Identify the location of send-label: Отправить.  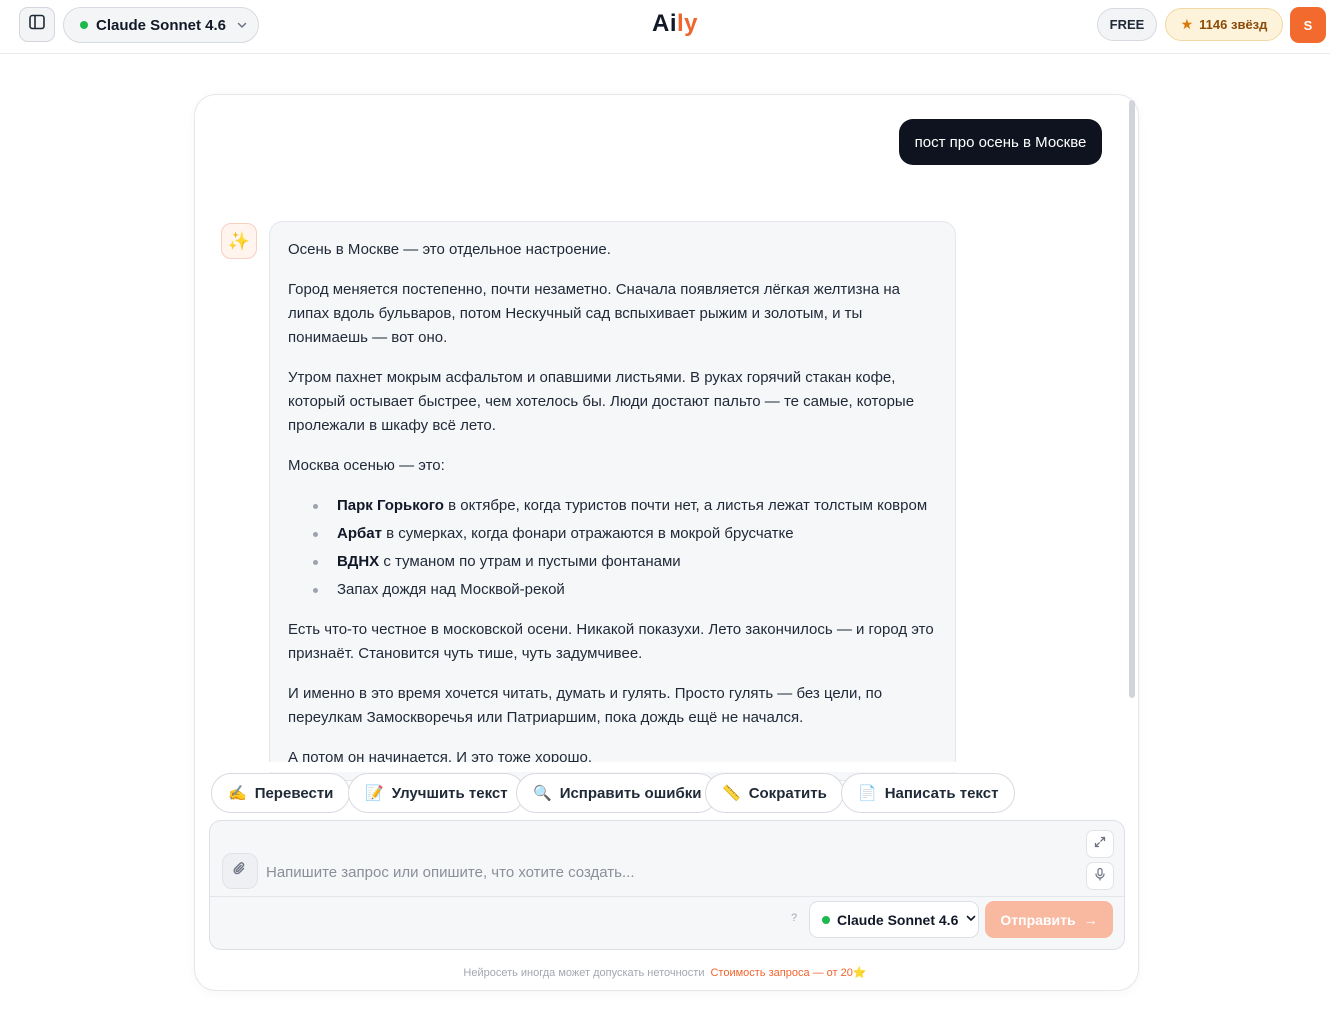
(1038, 919).